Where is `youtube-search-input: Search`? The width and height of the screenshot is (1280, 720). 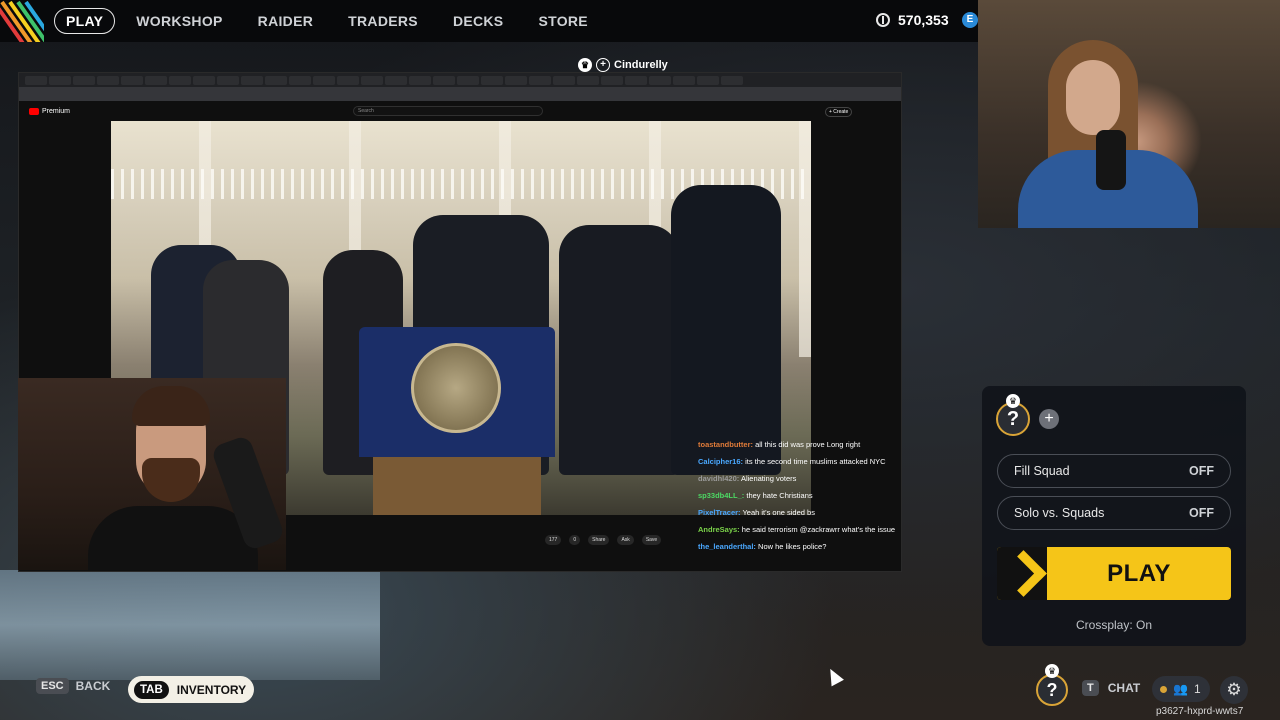
youtube-search-input: Search is located at coordinates (448, 111).